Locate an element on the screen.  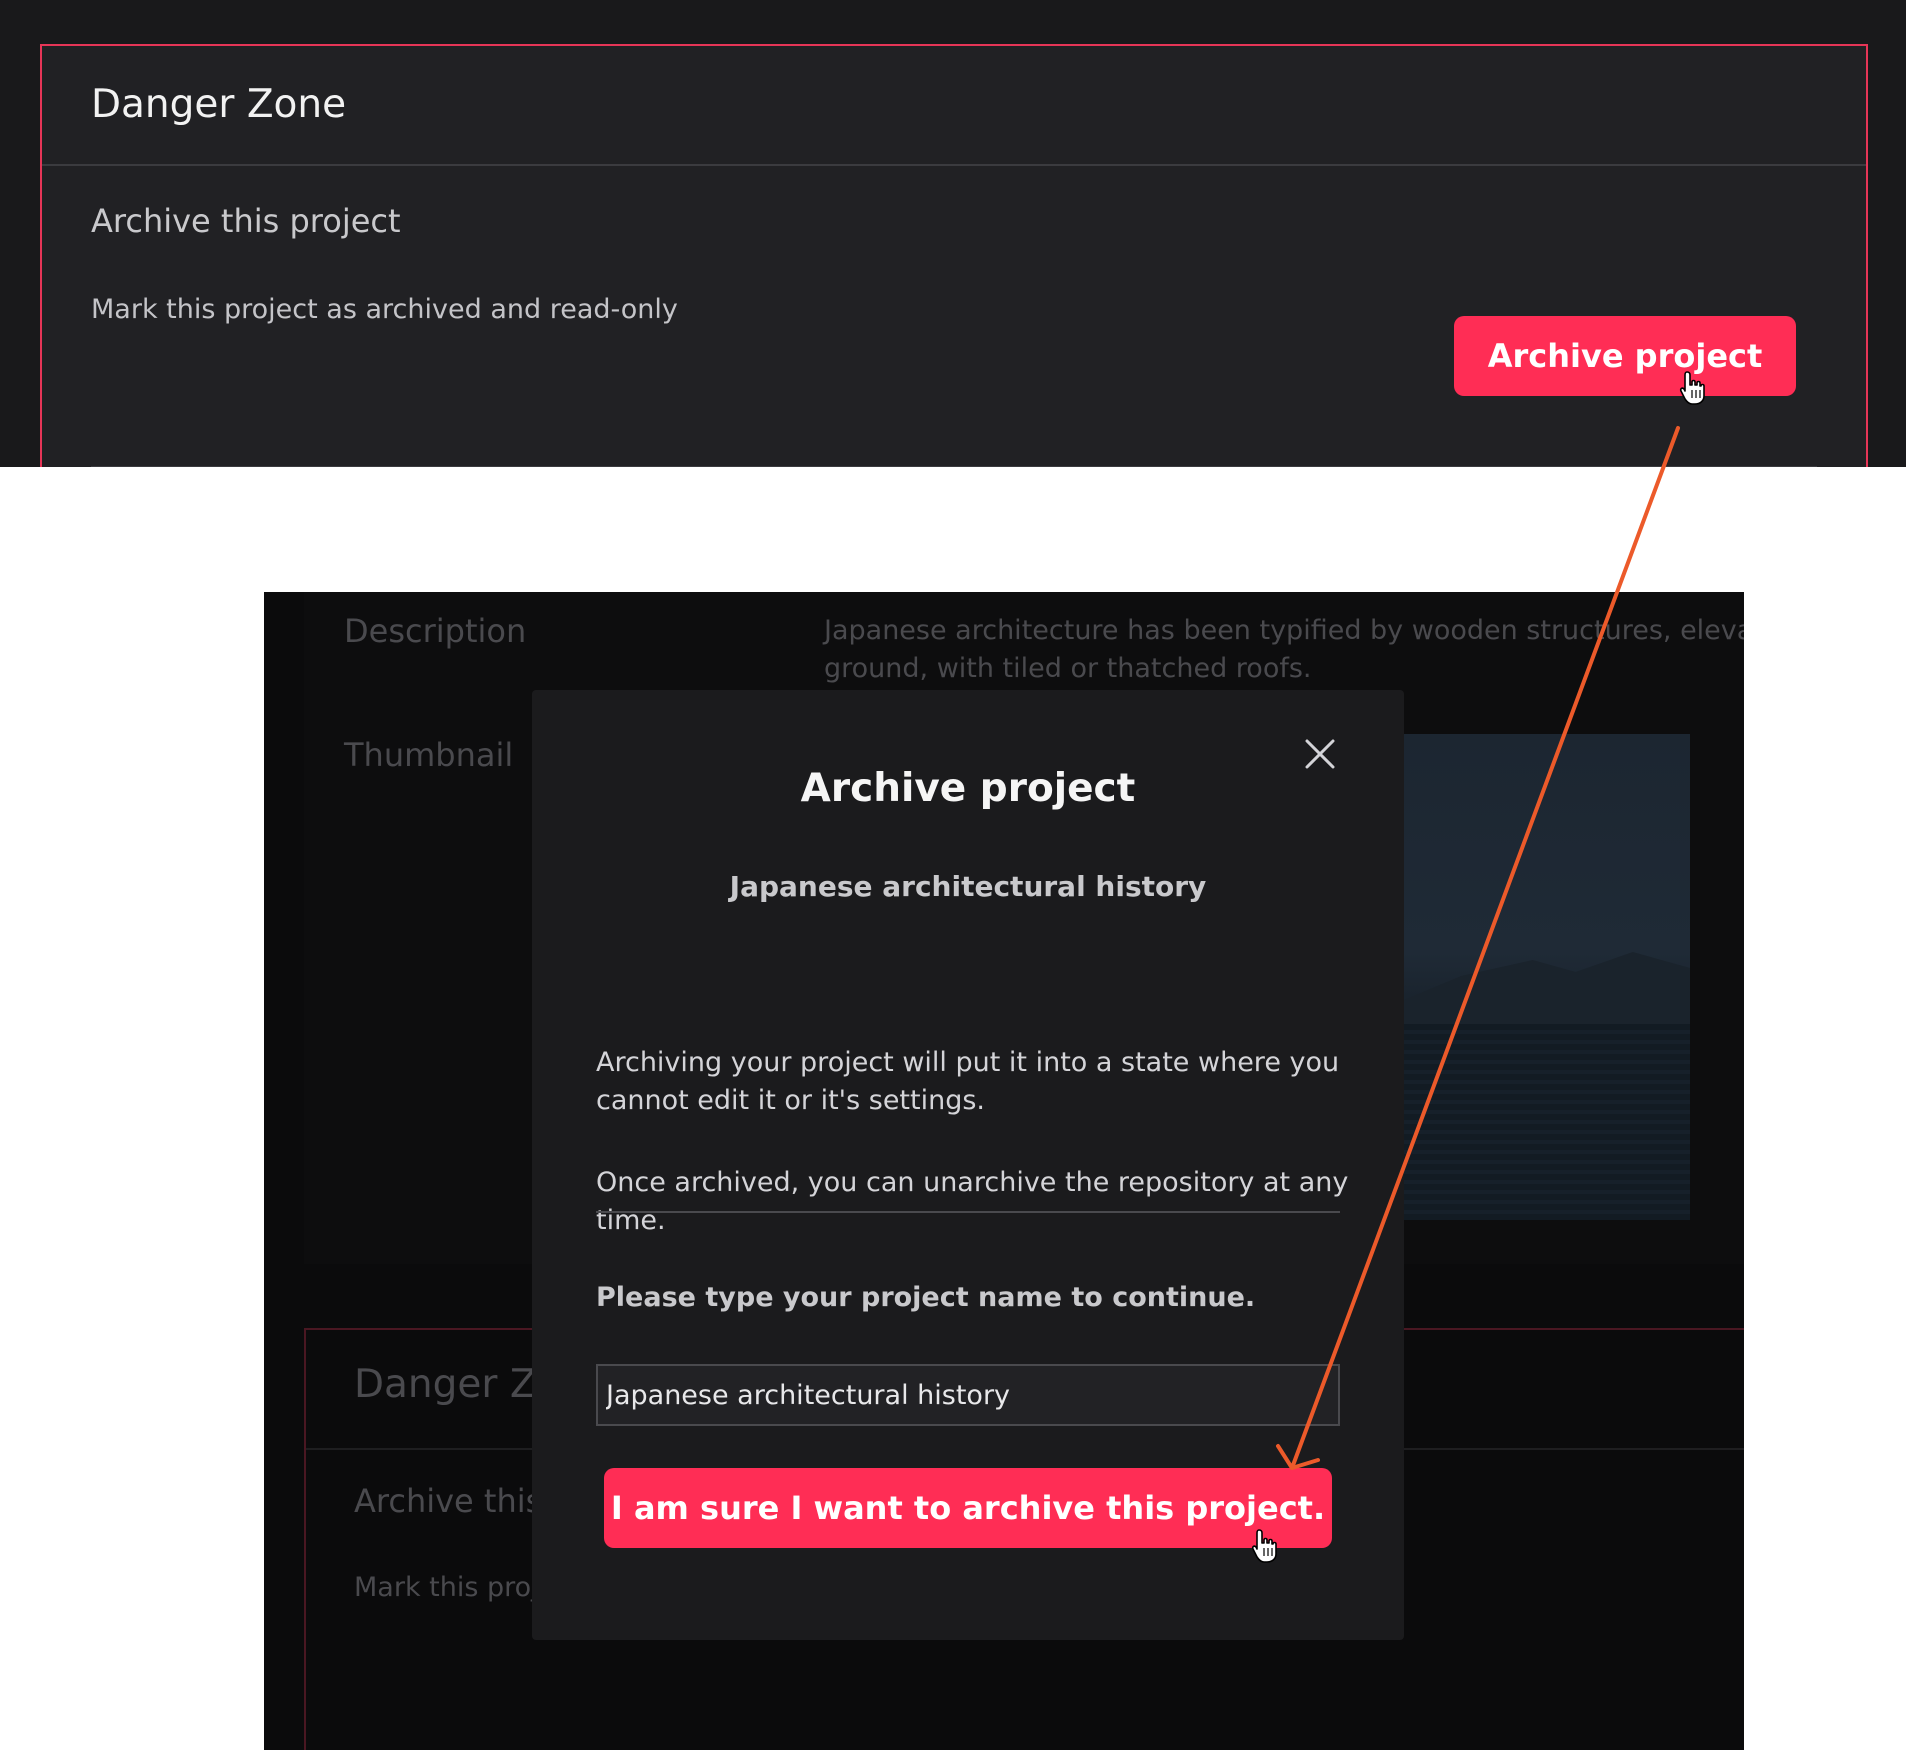
project-name-input is located at coordinates (968, 1395).